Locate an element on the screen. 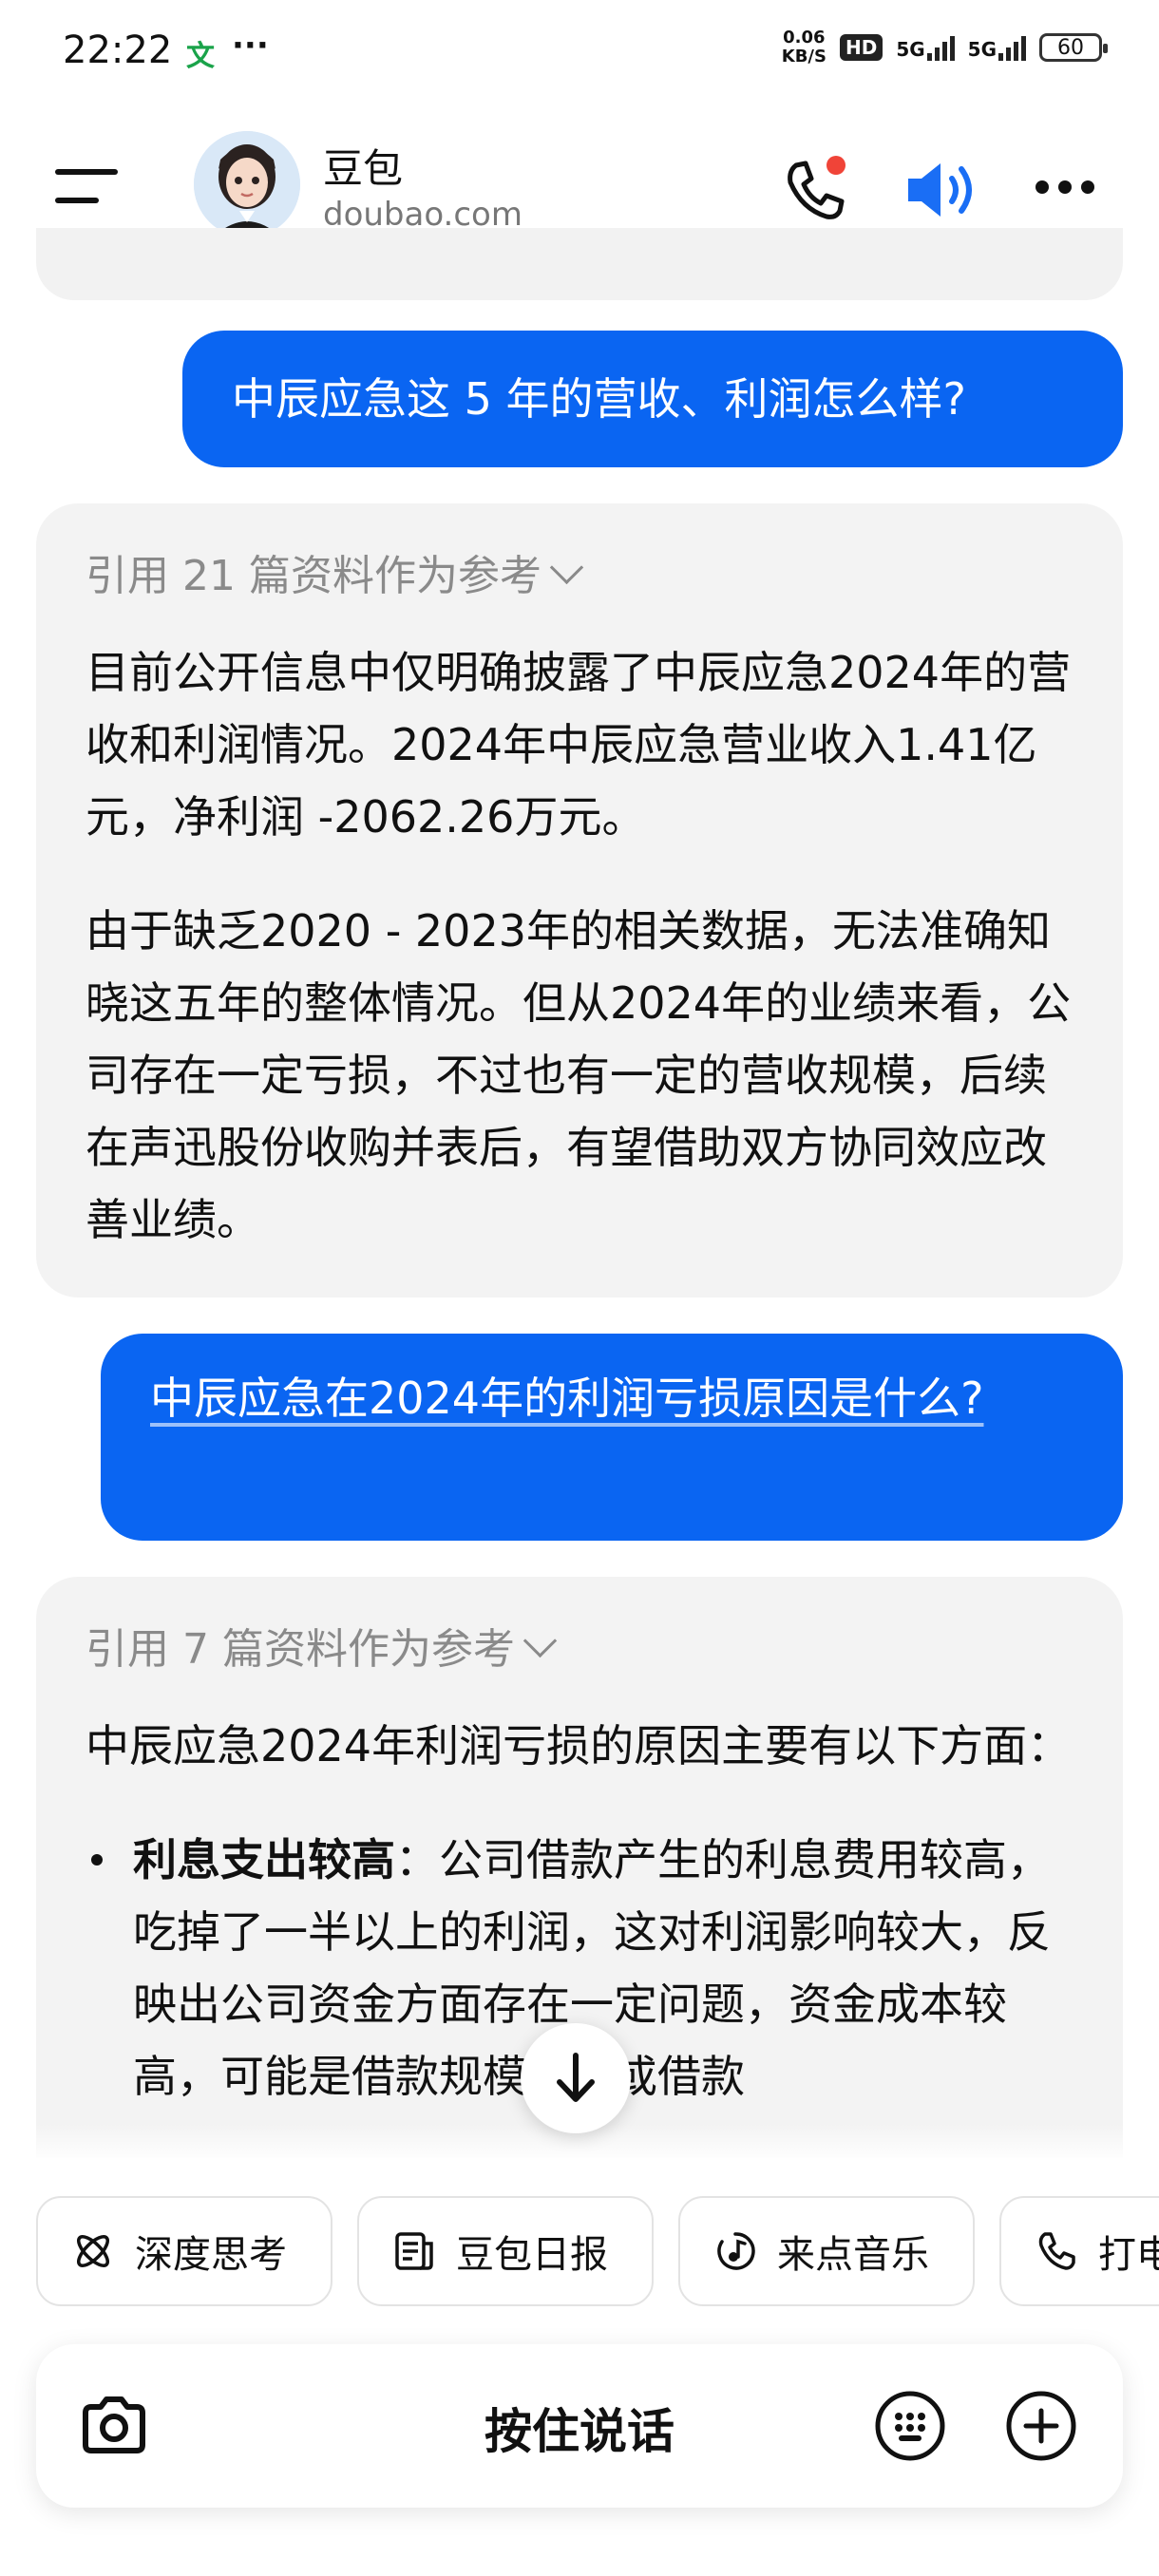  music-icon is located at coordinates (736, 2251).